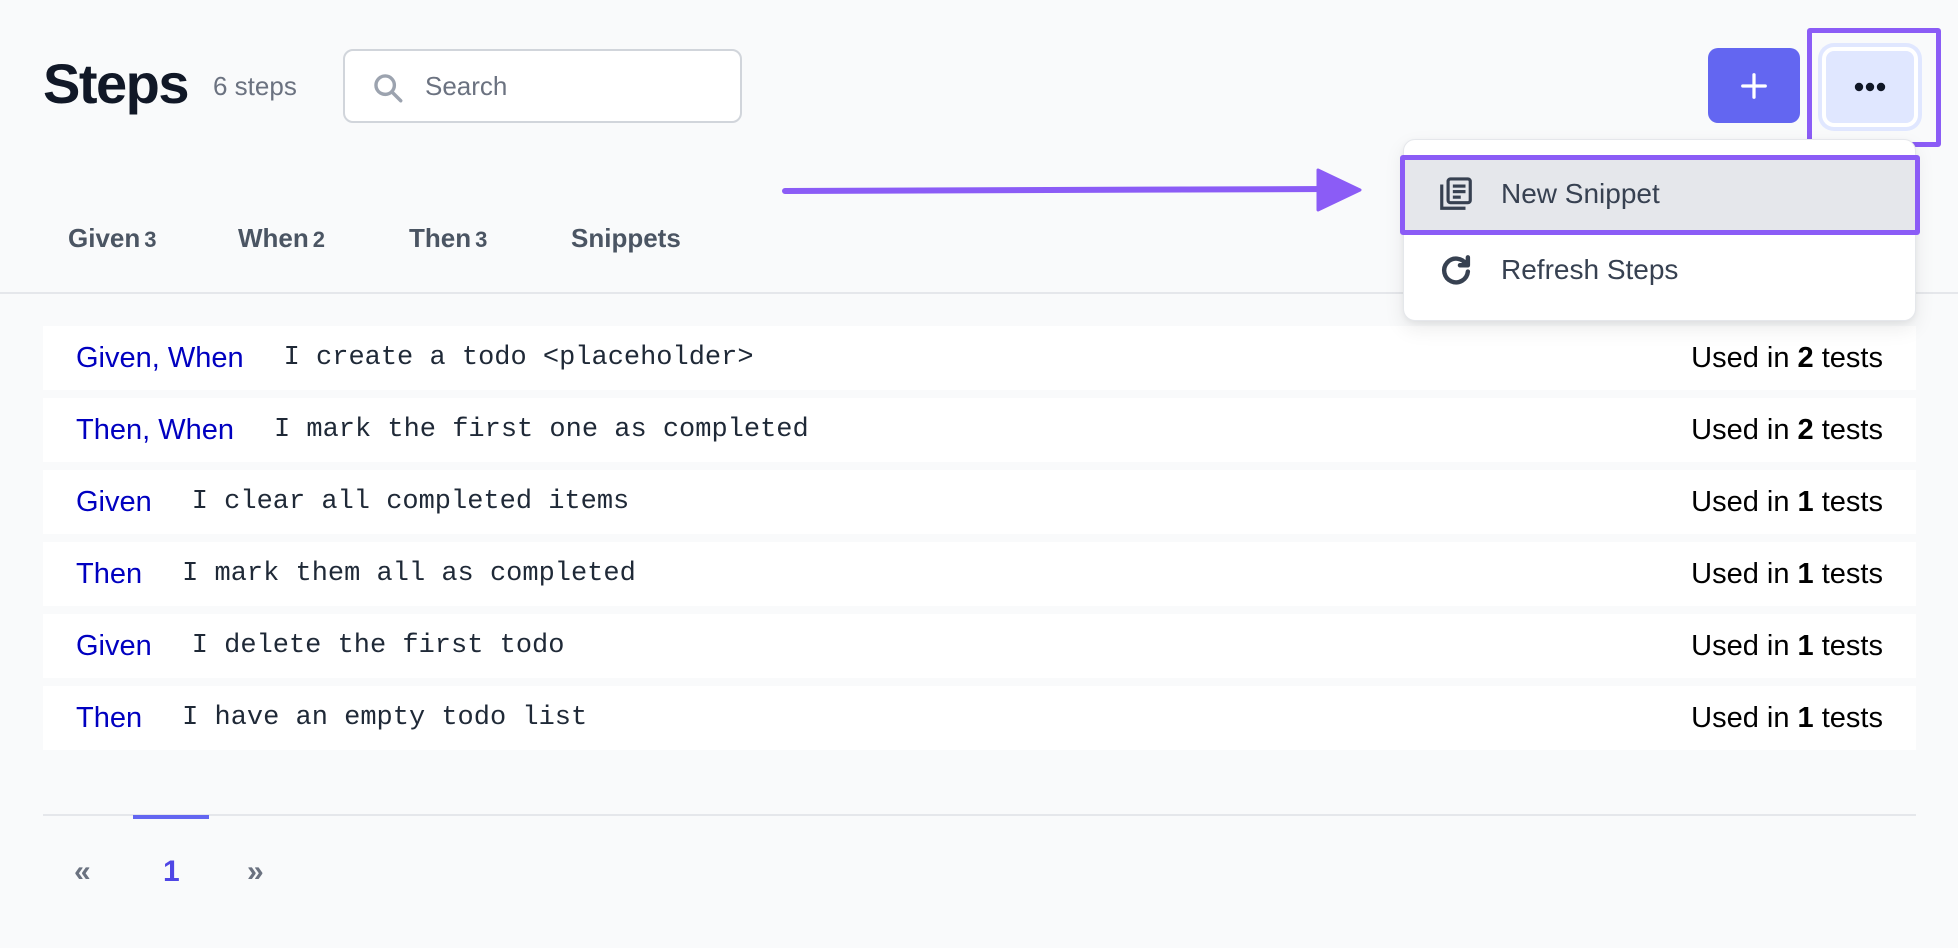 The height and width of the screenshot is (948, 1958). I want to click on search-icon, so click(388, 88).